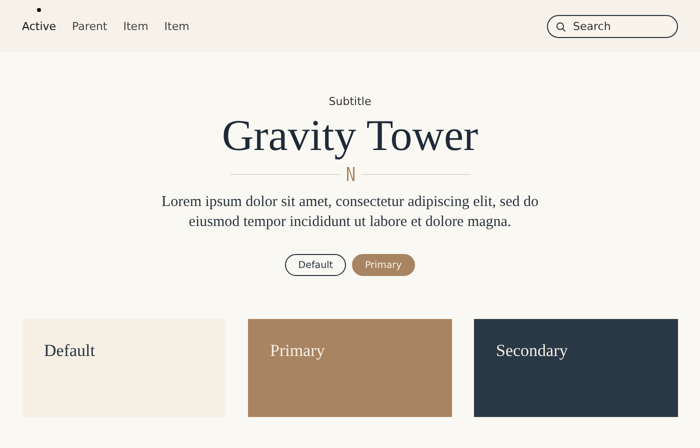 Image resolution: width=700 pixels, height=448 pixels. I want to click on card-title: Secondary, so click(532, 350).